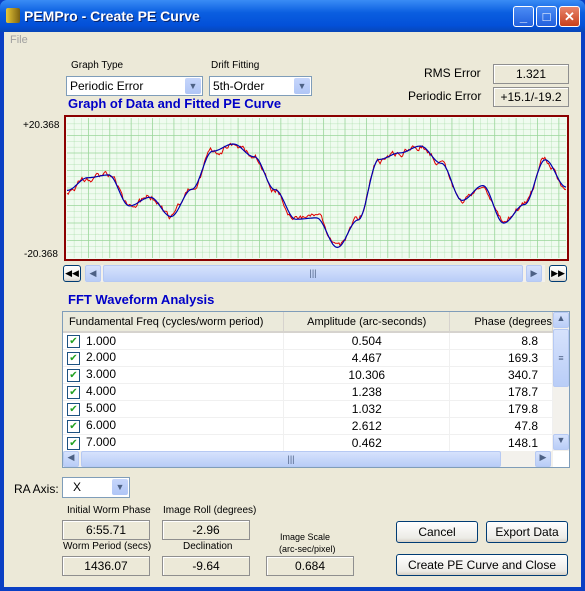 The height and width of the screenshot is (591, 585). What do you see at coordinates (546, 16) in the screenshot?
I see `maximize-button: □` at bounding box center [546, 16].